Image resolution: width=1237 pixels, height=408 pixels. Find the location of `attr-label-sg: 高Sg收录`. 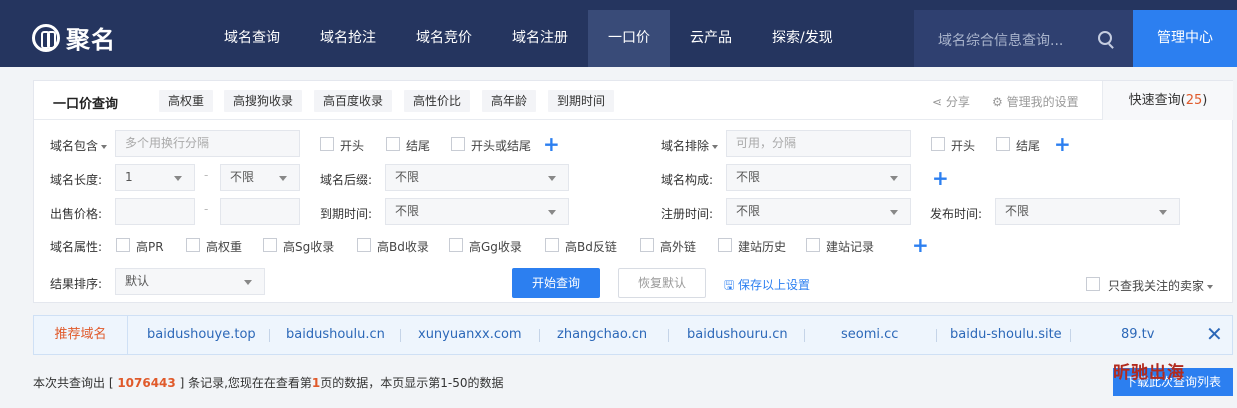

attr-label-sg: 高Sg收录 is located at coordinates (309, 247).